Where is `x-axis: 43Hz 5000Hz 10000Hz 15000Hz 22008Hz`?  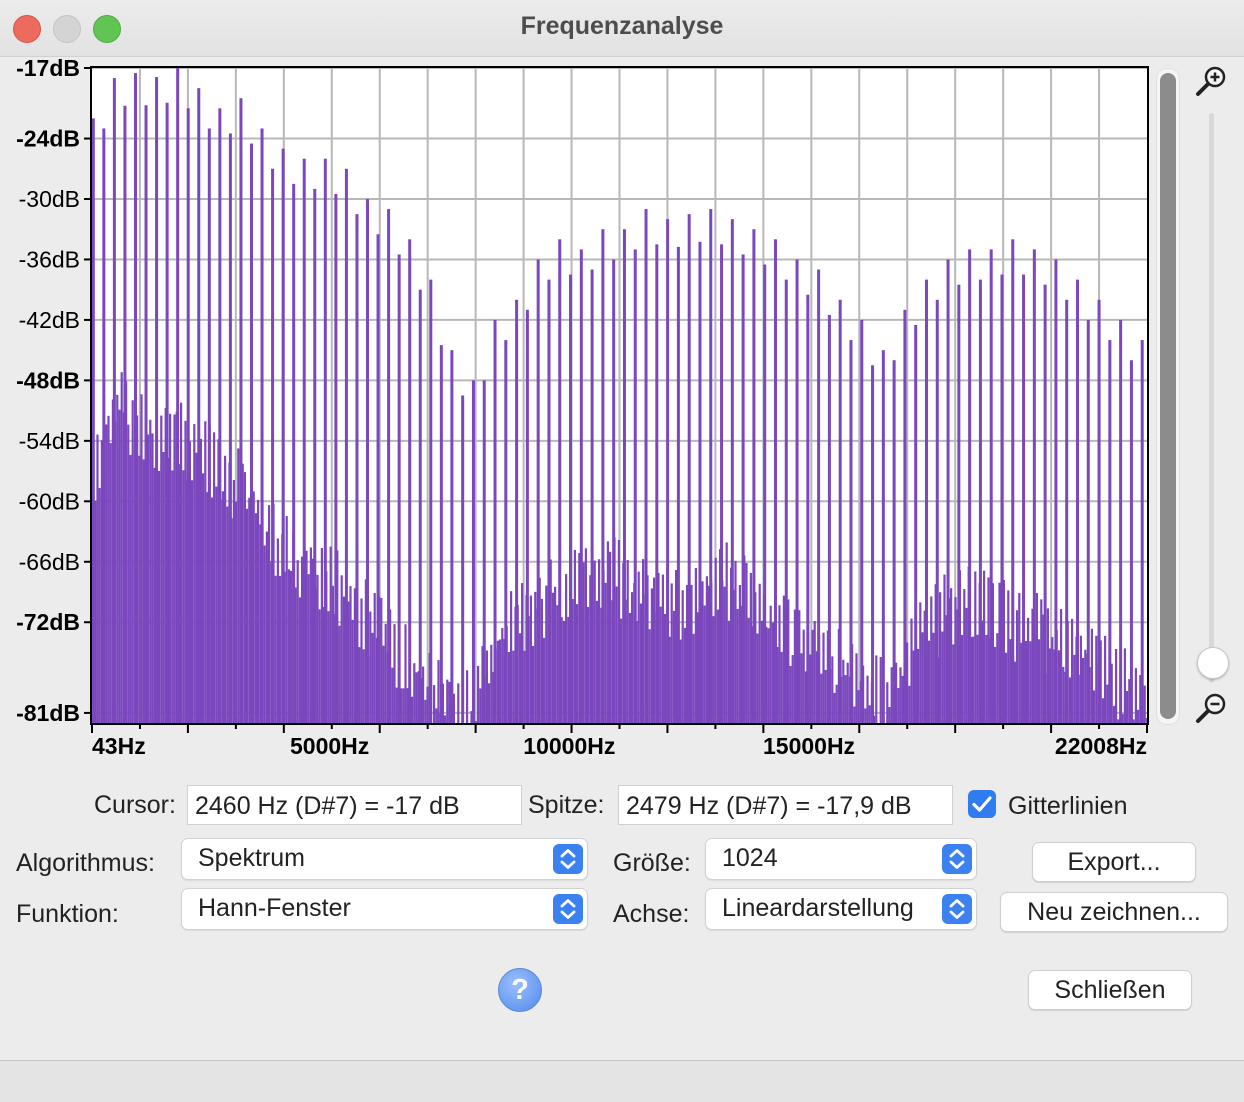 x-axis: 43Hz 5000Hz 10000Hz 15000Hz 22008Hz is located at coordinates (619, 741).